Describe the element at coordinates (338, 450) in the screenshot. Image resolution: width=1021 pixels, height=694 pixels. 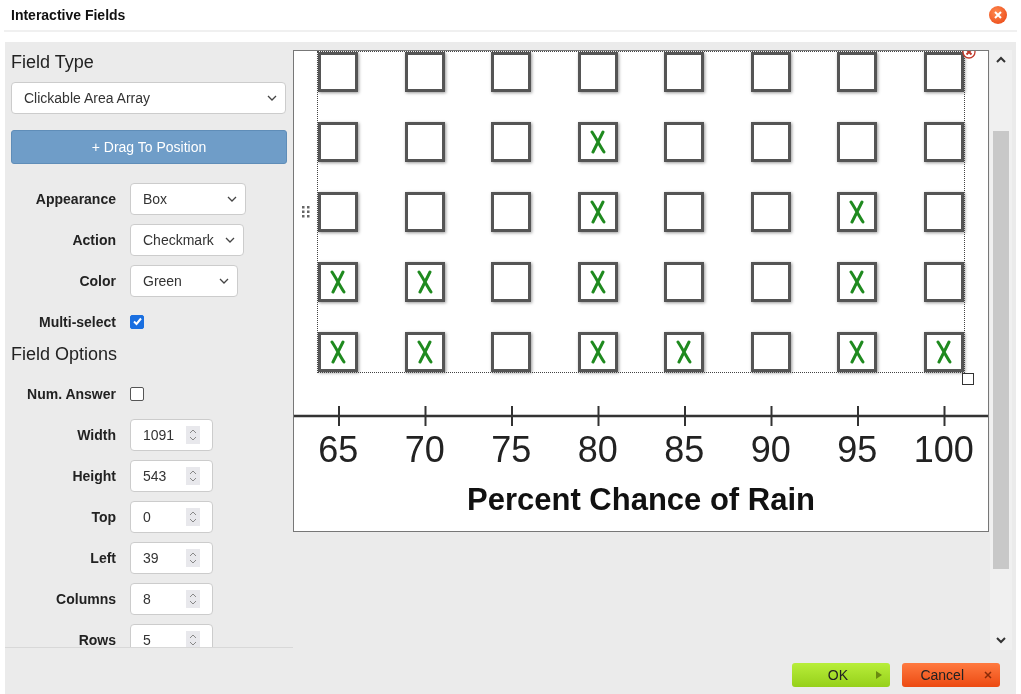
I see `axis-label: 65` at that location.